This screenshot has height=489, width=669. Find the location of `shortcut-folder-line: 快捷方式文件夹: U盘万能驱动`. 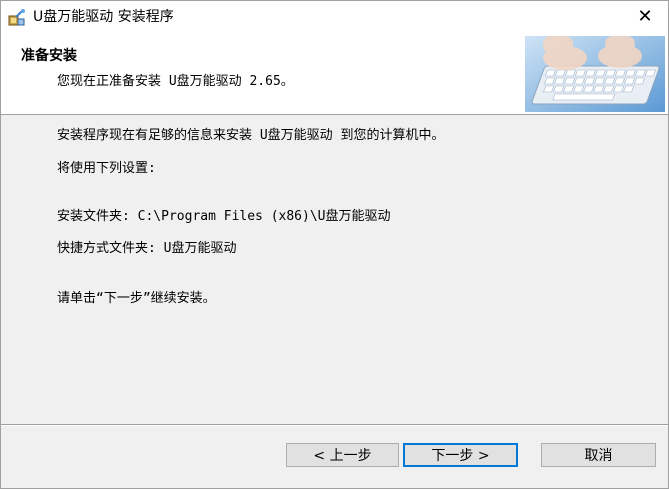

shortcut-folder-line: 快捷方式文件夹: U盘万能驱动 is located at coordinates (147, 248).